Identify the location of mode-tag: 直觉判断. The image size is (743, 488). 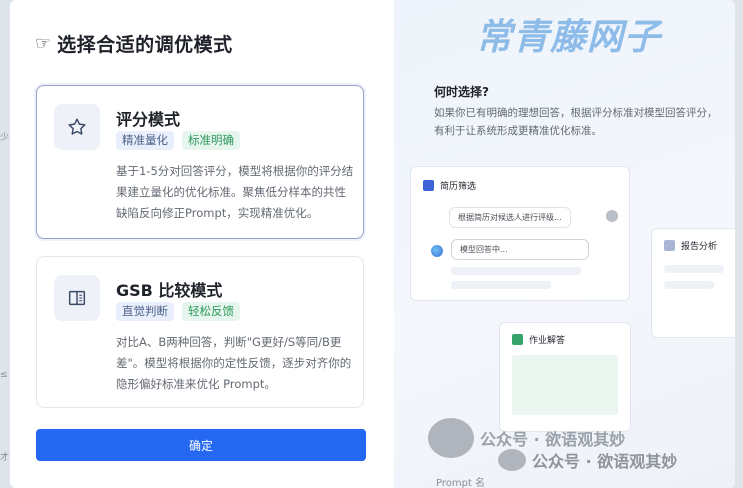
(145, 311).